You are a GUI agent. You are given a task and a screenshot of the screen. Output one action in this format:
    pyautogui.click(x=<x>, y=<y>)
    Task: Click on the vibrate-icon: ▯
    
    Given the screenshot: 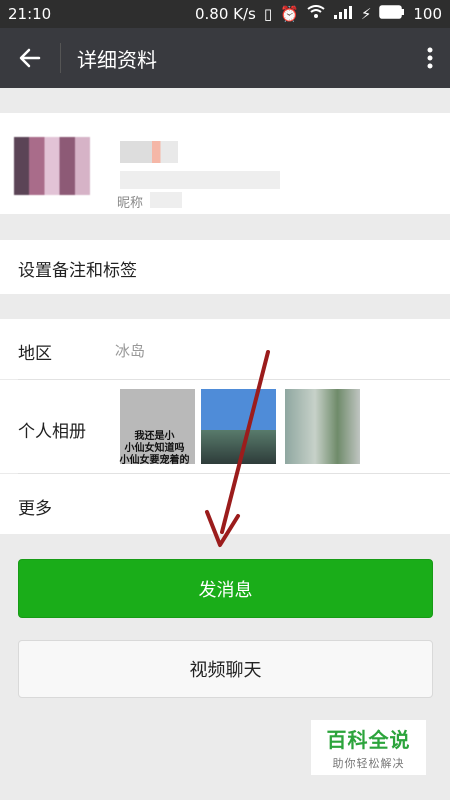 What is the action you would take?
    pyautogui.click(x=268, y=14)
    